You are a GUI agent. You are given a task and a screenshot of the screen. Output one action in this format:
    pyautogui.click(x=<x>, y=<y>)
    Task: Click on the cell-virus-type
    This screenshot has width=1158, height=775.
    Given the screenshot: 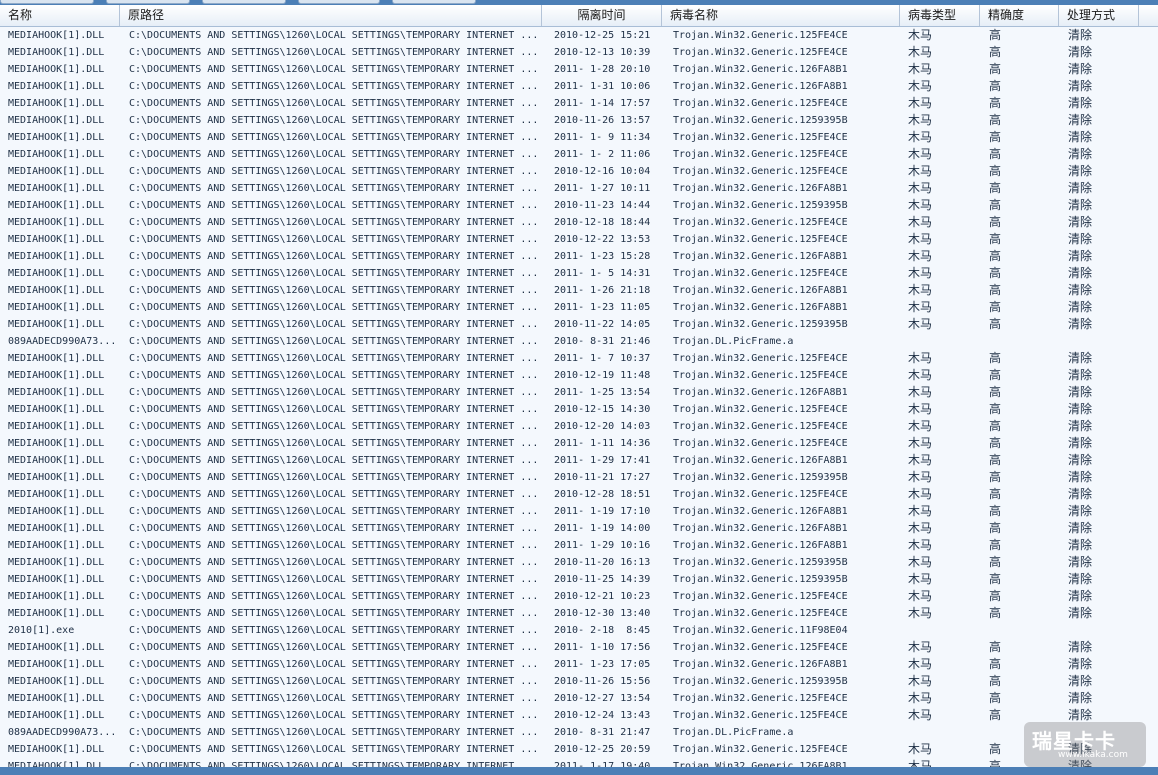 What is the action you would take?
    pyautogui.click(x=943, y=630)
    